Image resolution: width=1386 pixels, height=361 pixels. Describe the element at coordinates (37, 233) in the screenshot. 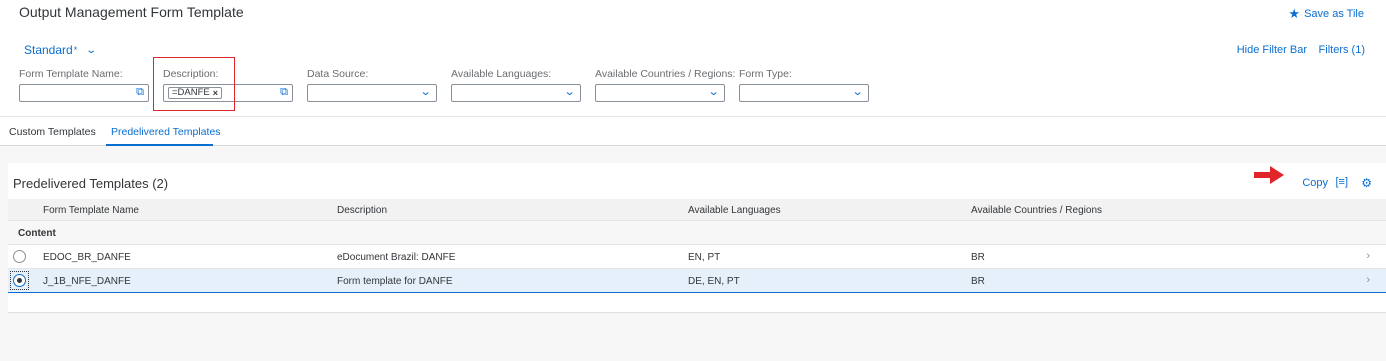

I see `group-label: Content` at that location.